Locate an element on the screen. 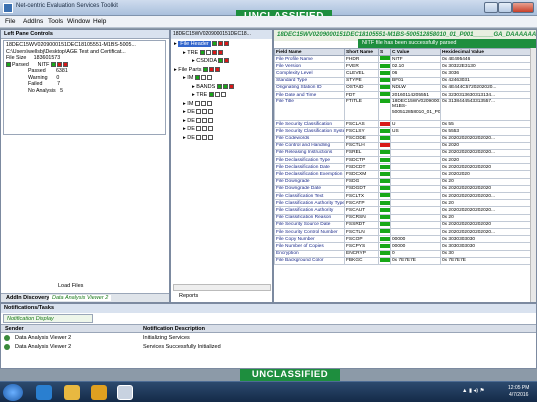 The width and height of the screenshot is (537, 402). nest-app-icon is located at coordinates (125, 392).